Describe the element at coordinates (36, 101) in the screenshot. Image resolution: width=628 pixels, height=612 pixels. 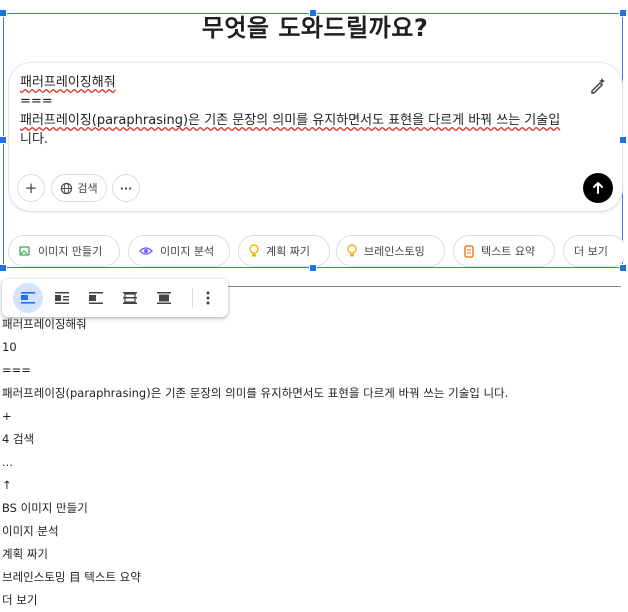
I see `prompt-line: ===` at that location.